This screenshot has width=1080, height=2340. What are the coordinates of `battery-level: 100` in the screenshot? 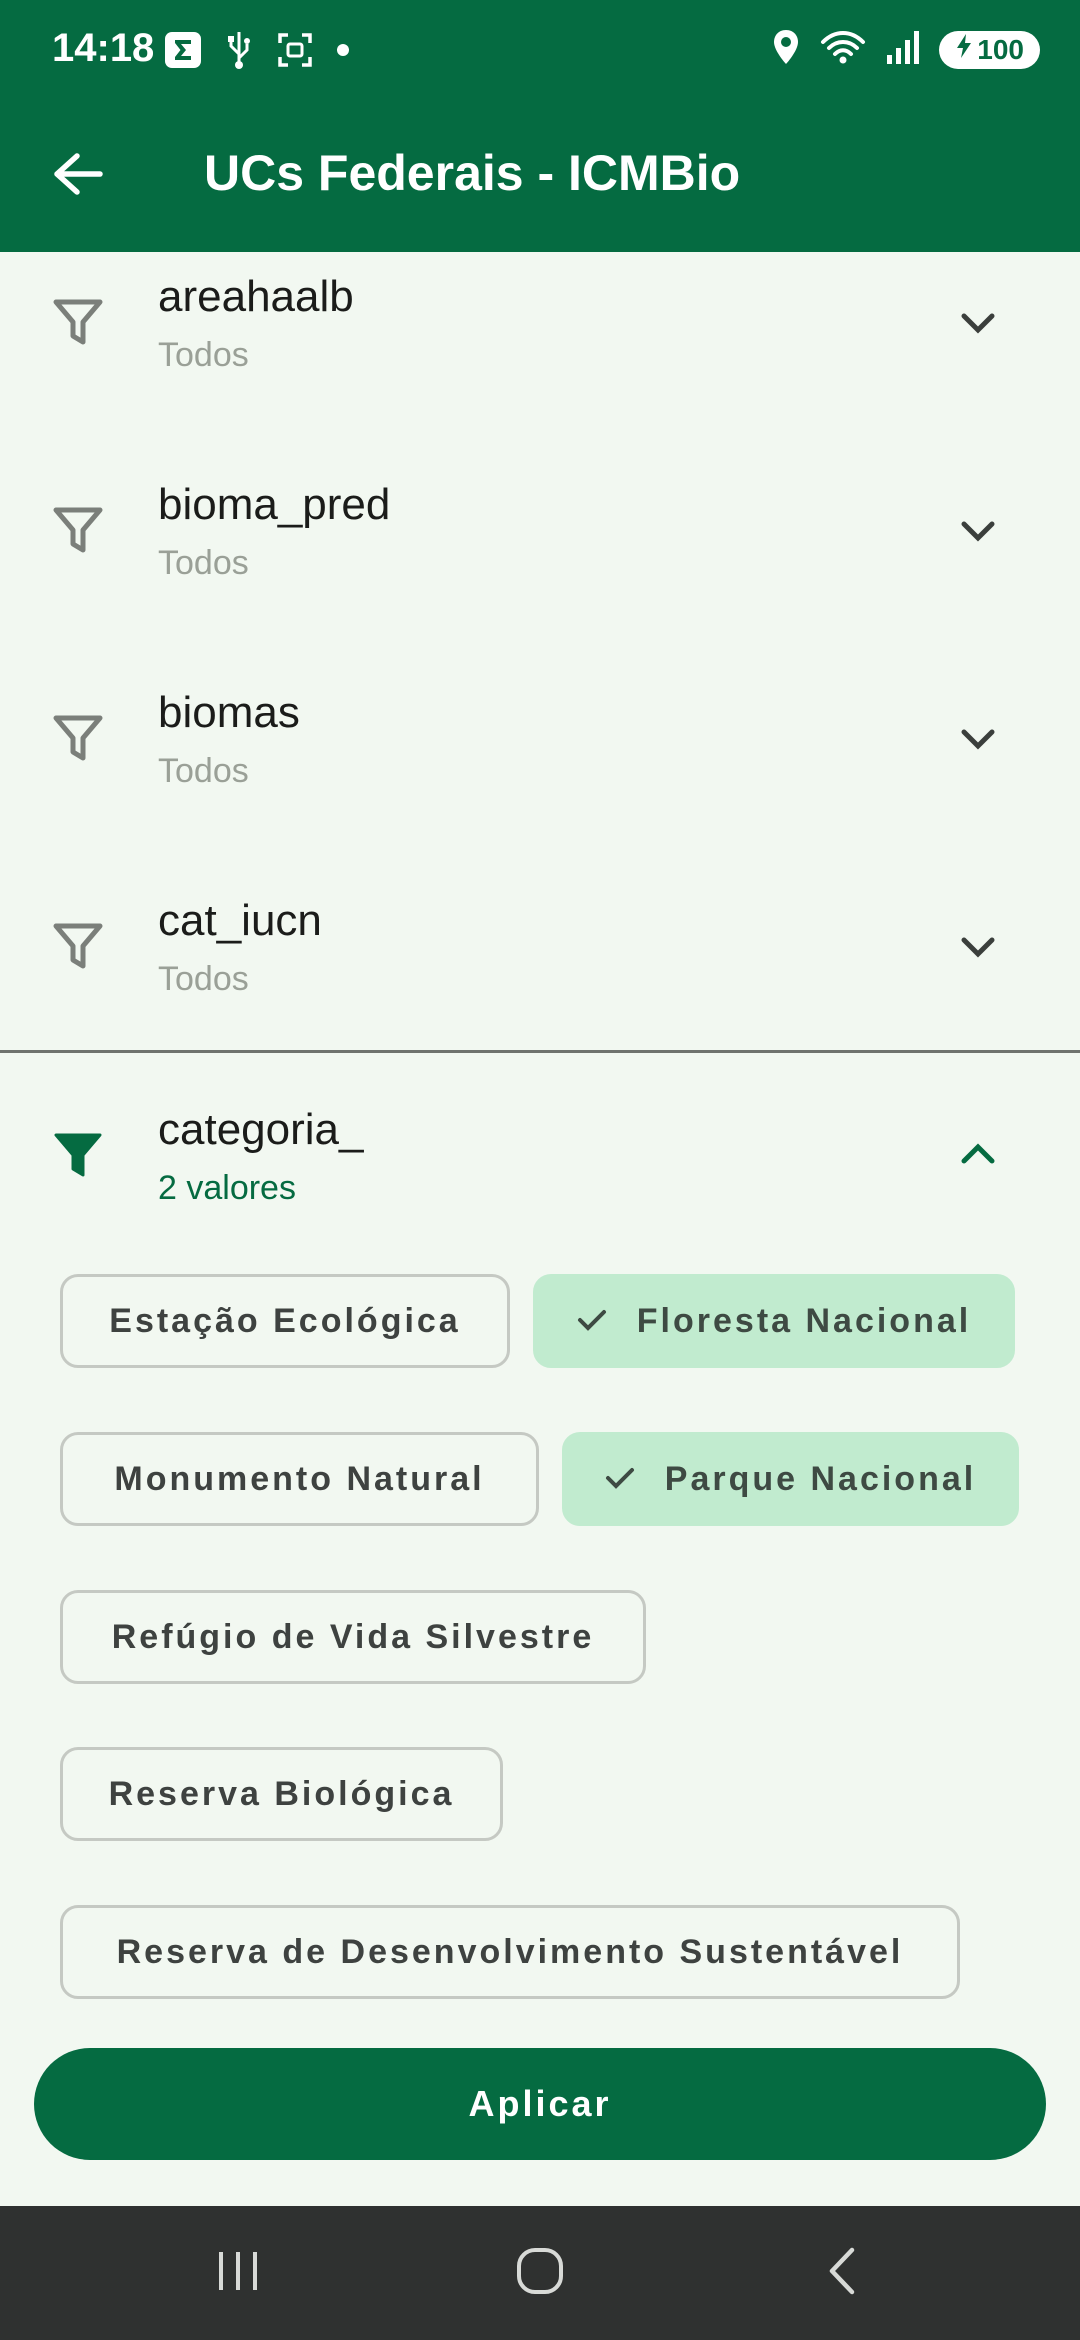 It's located at (1000, 49).